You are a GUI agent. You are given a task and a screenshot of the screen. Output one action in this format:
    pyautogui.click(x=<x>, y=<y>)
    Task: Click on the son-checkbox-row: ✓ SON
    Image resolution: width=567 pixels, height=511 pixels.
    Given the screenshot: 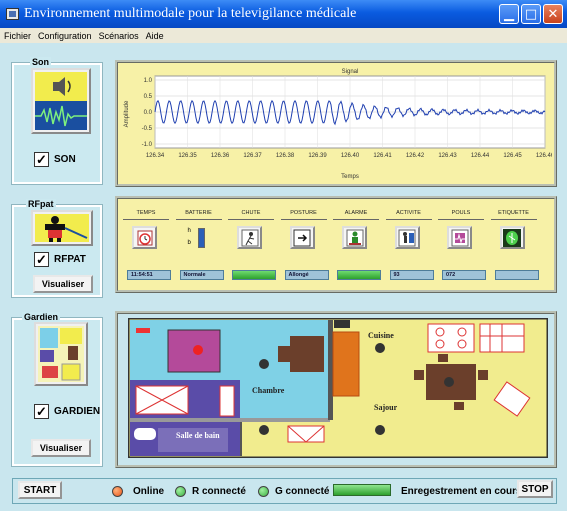 What is the action you would take?
    pyautogui.click(x=55, y=159)
    